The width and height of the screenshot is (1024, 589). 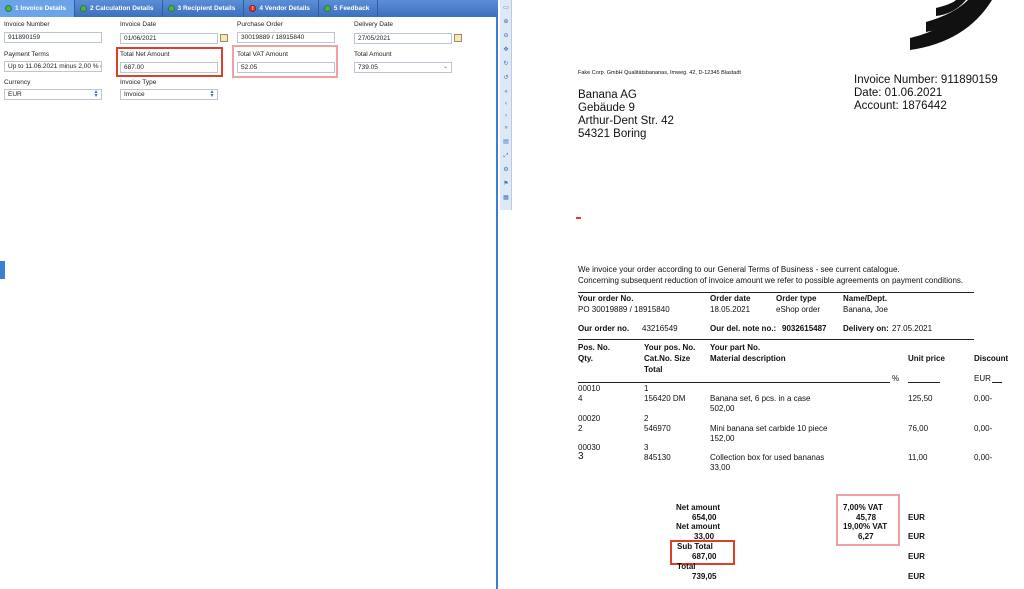 I want to click on expand-icon: ⤢, so click(x=506, y=156).